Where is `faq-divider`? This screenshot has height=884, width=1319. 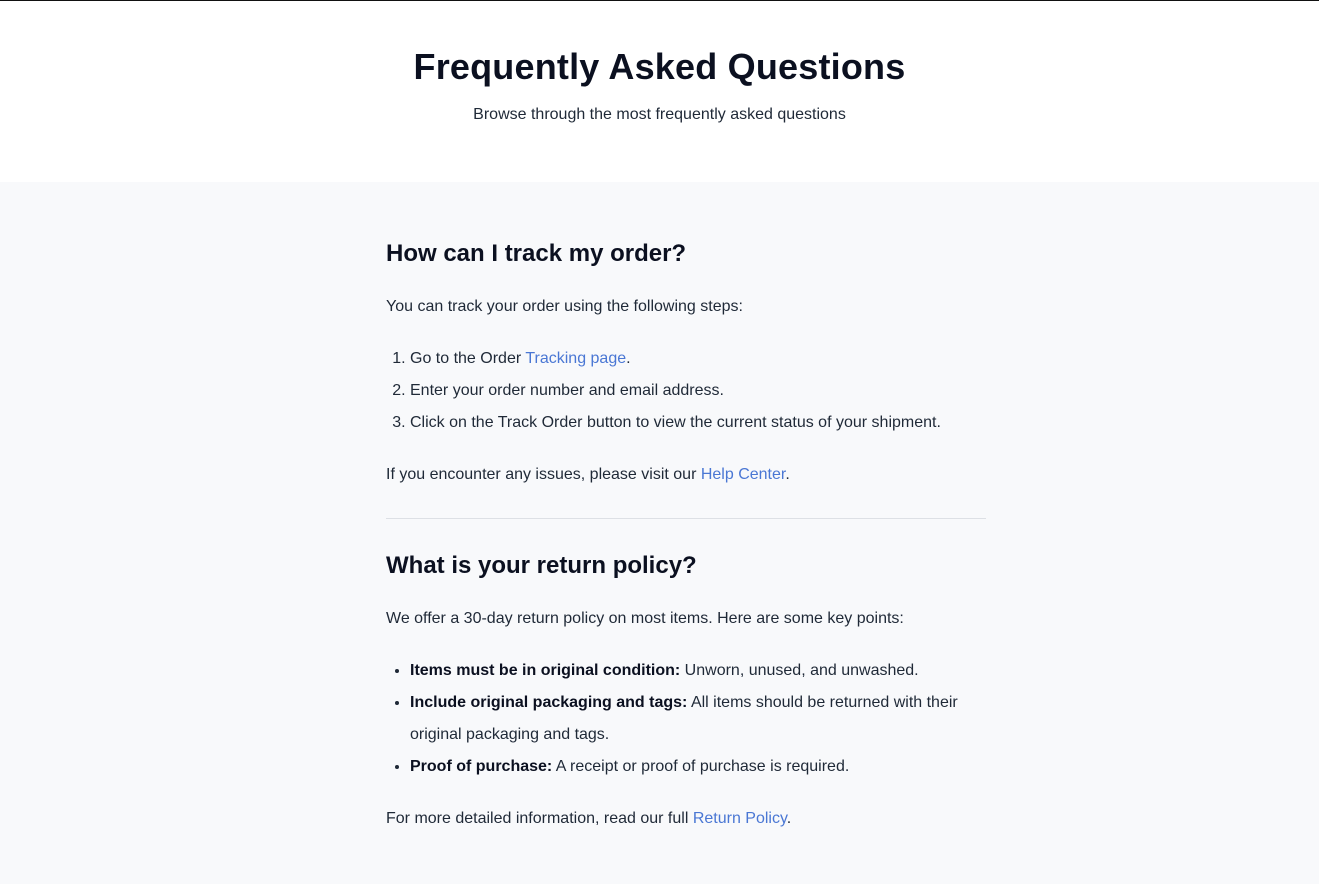 faq-divider is located at coordinates (686, 518).